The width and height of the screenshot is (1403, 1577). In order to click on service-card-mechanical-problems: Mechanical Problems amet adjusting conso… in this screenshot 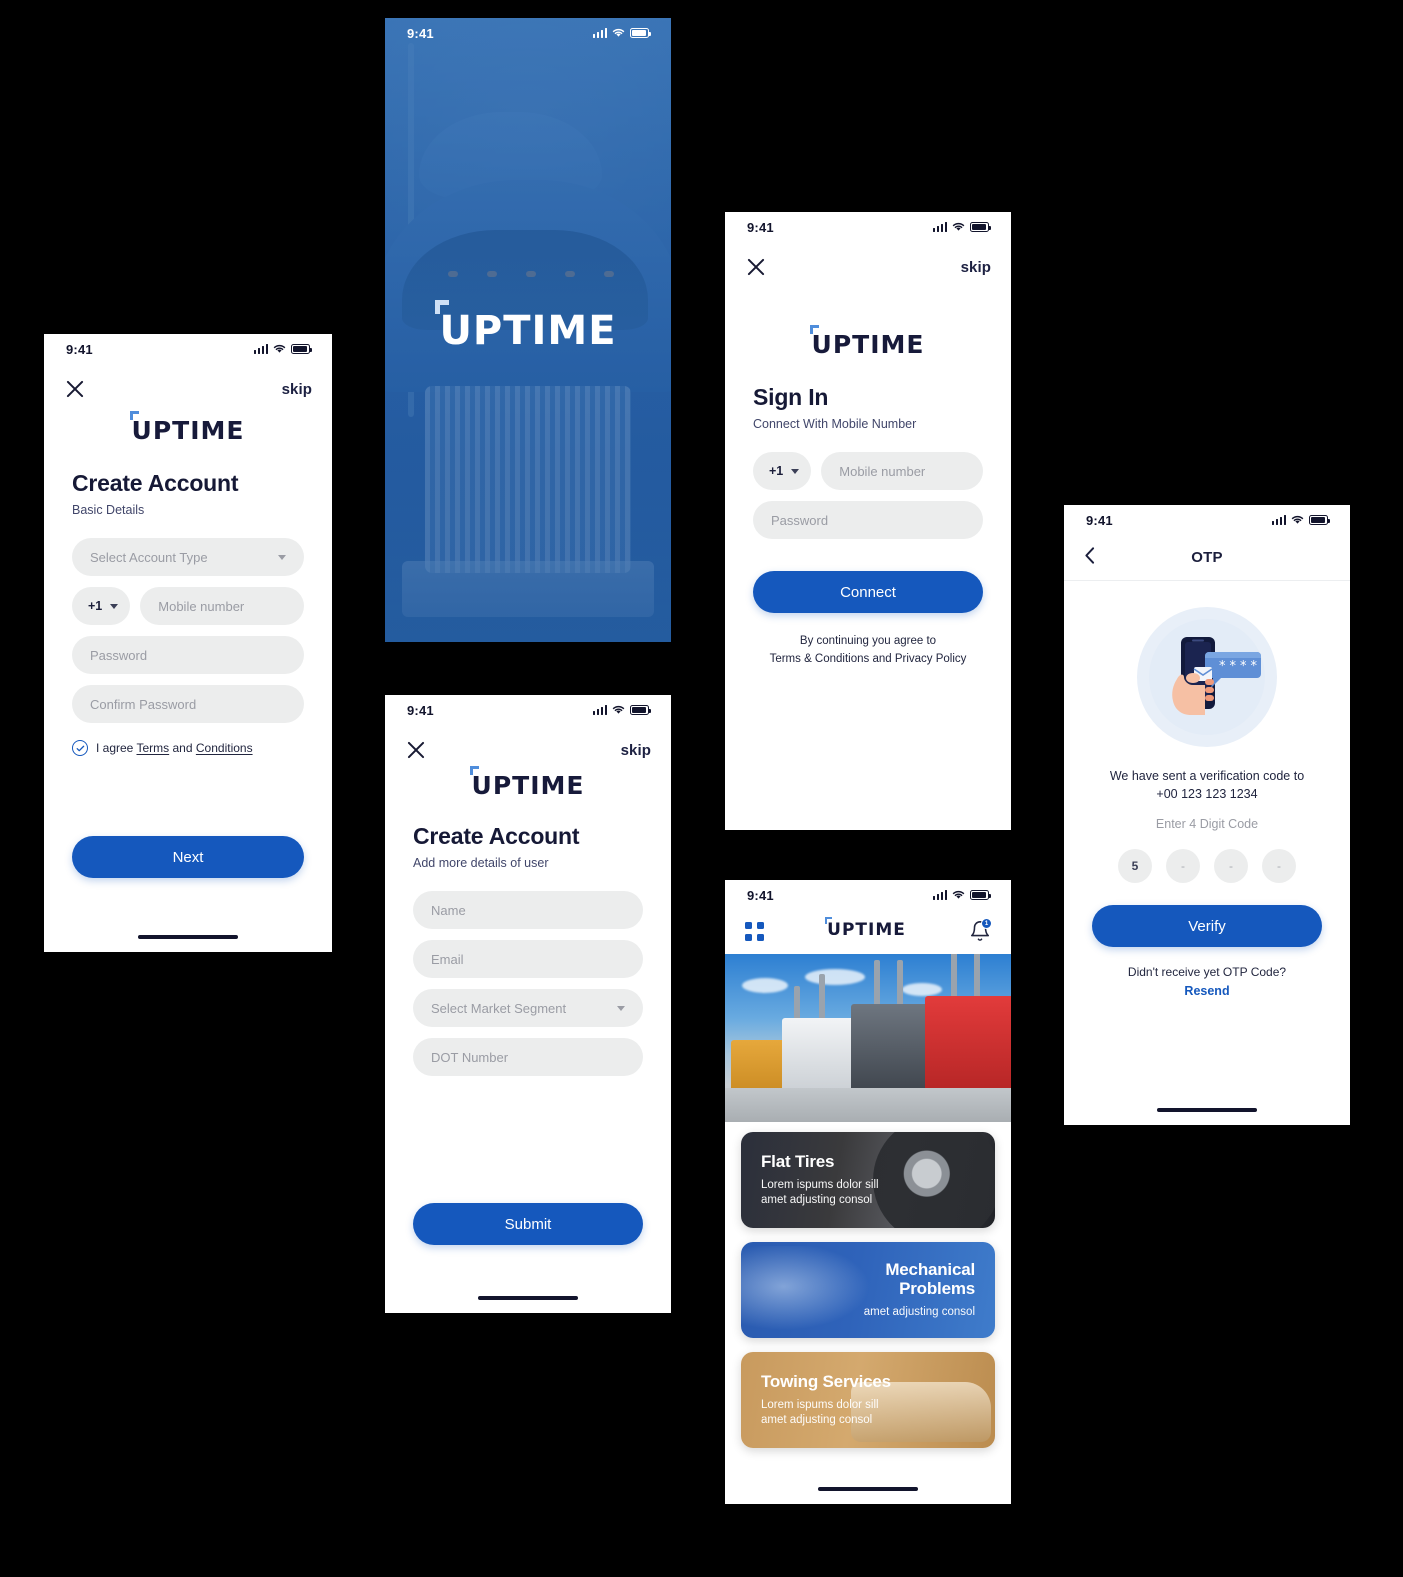, I will do `click(868, 1290)`.